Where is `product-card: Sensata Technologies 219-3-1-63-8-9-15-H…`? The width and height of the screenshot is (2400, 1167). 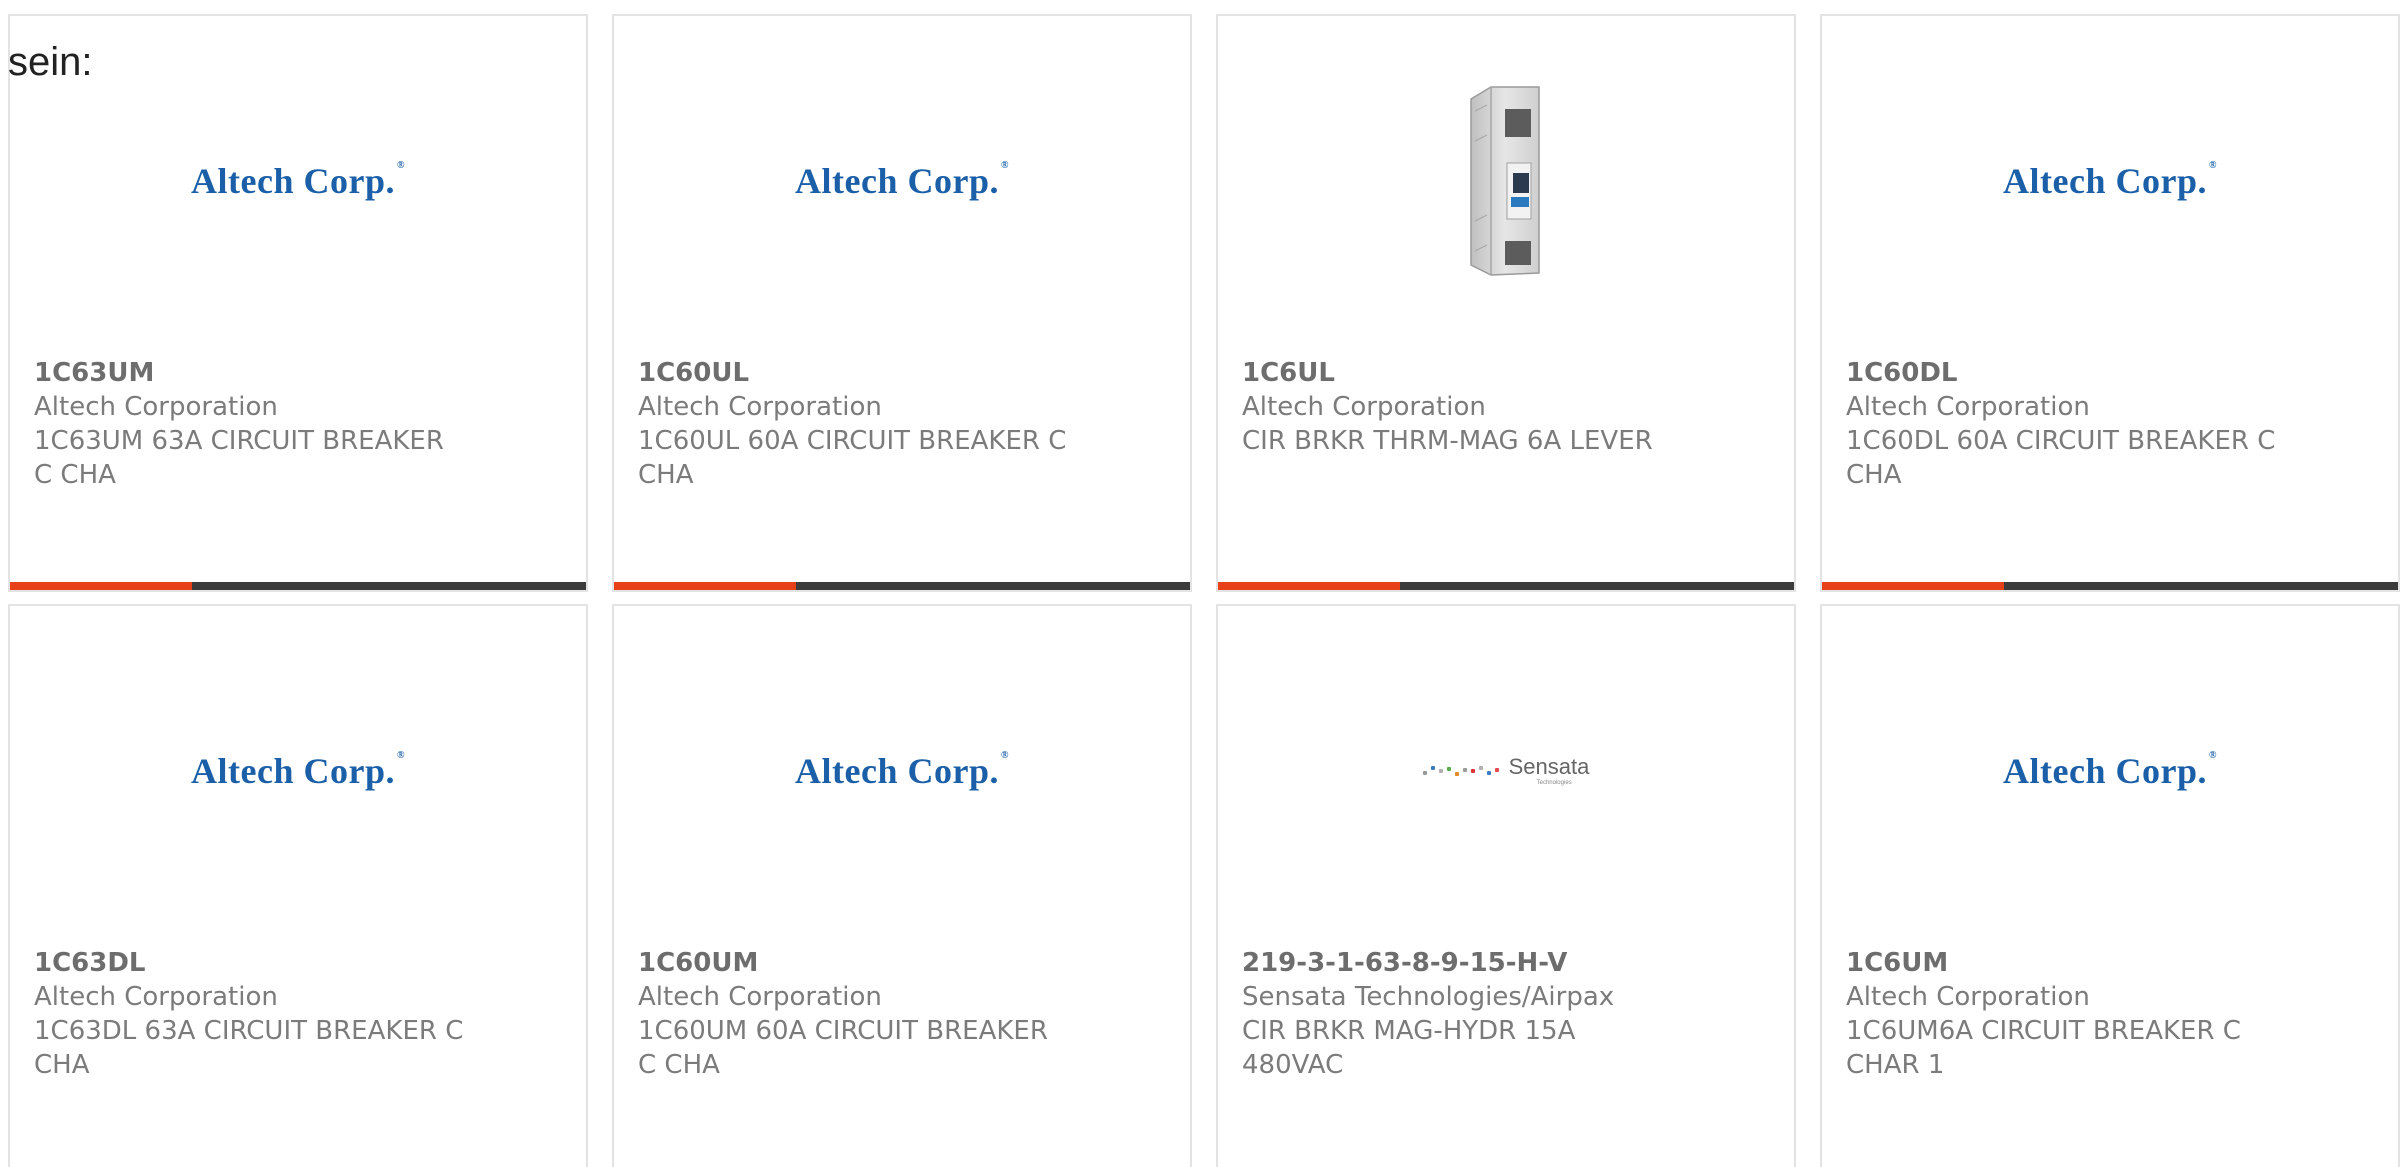
product-card: Sensata Technologies 219-3-1-63-8-9-15-H… is located at coordinates (1506, 885).